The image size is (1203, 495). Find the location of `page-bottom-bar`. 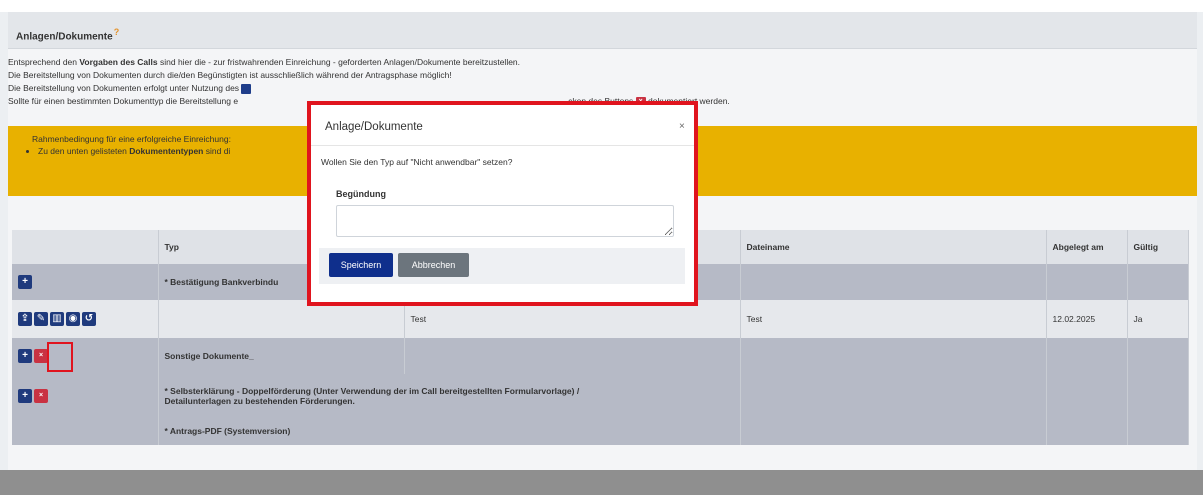

page-bottom-bar is located at coordinates (601, 482).